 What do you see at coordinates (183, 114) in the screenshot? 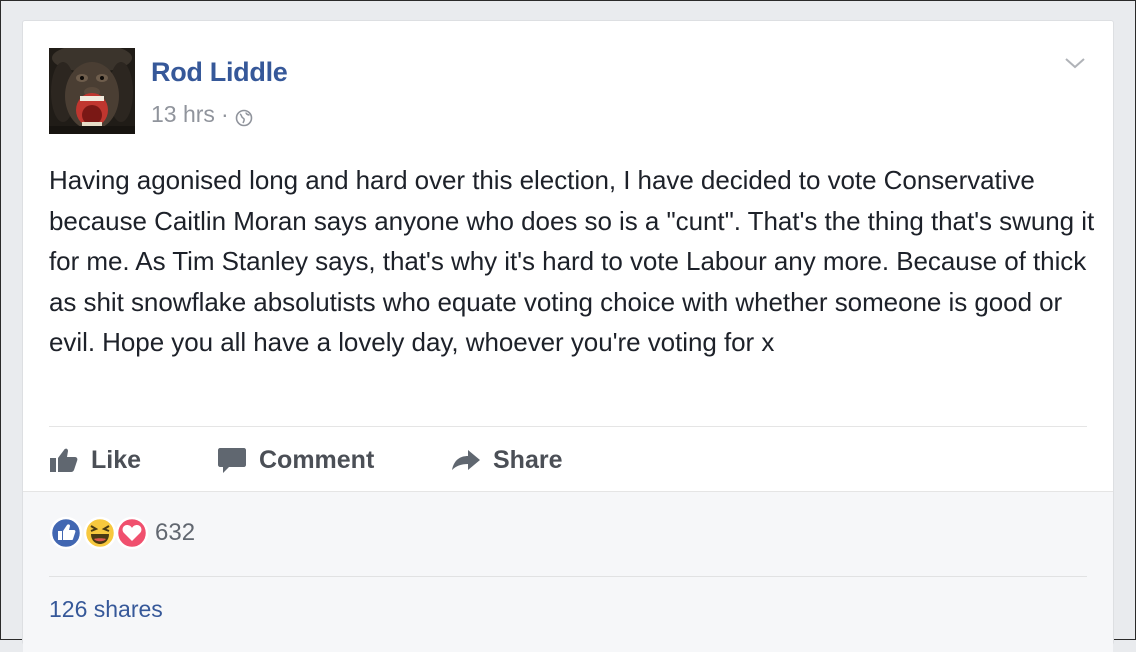
I see `post-timestamp: 13 hrs` at bounding box center [183, 114].